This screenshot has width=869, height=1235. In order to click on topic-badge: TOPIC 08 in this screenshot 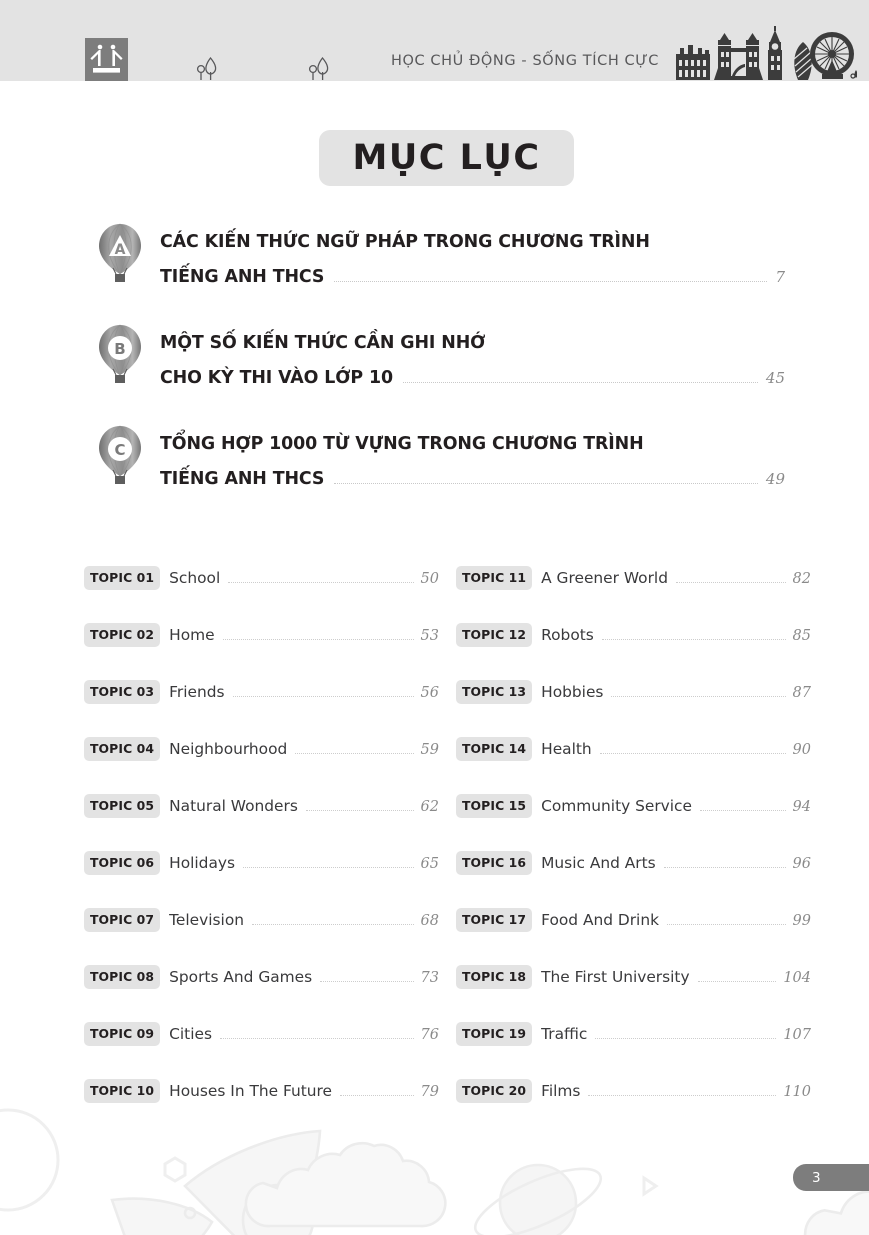, I will do `click(122, 977)`.